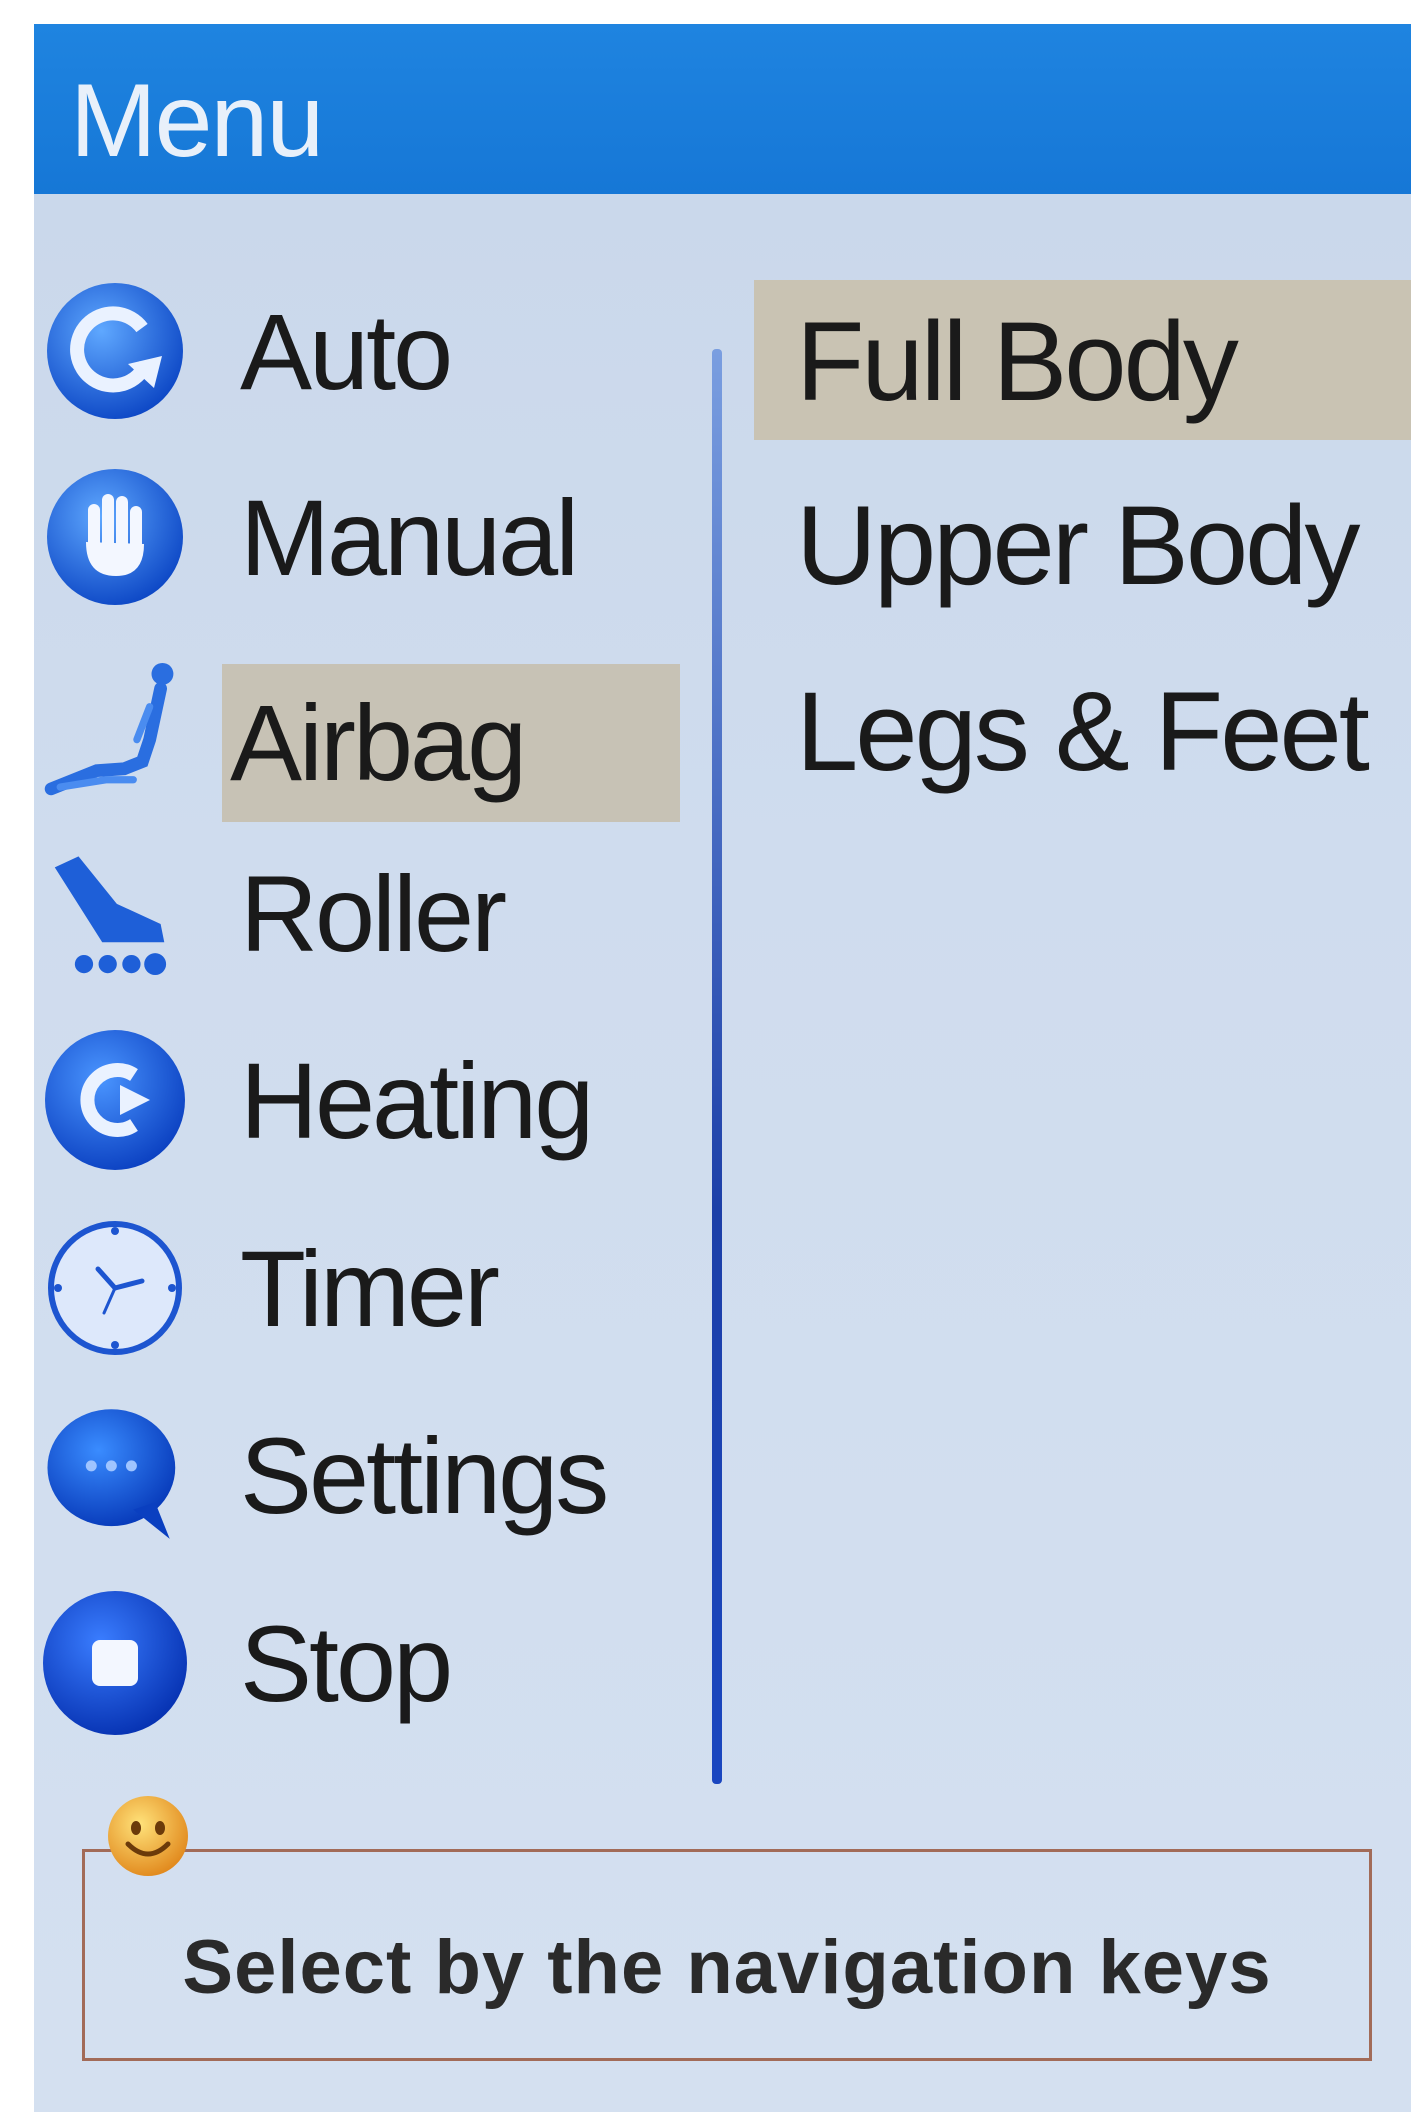 The image size is (1411, 2112). I want to click on menu-item-auto: Auto, so click(369, 350).